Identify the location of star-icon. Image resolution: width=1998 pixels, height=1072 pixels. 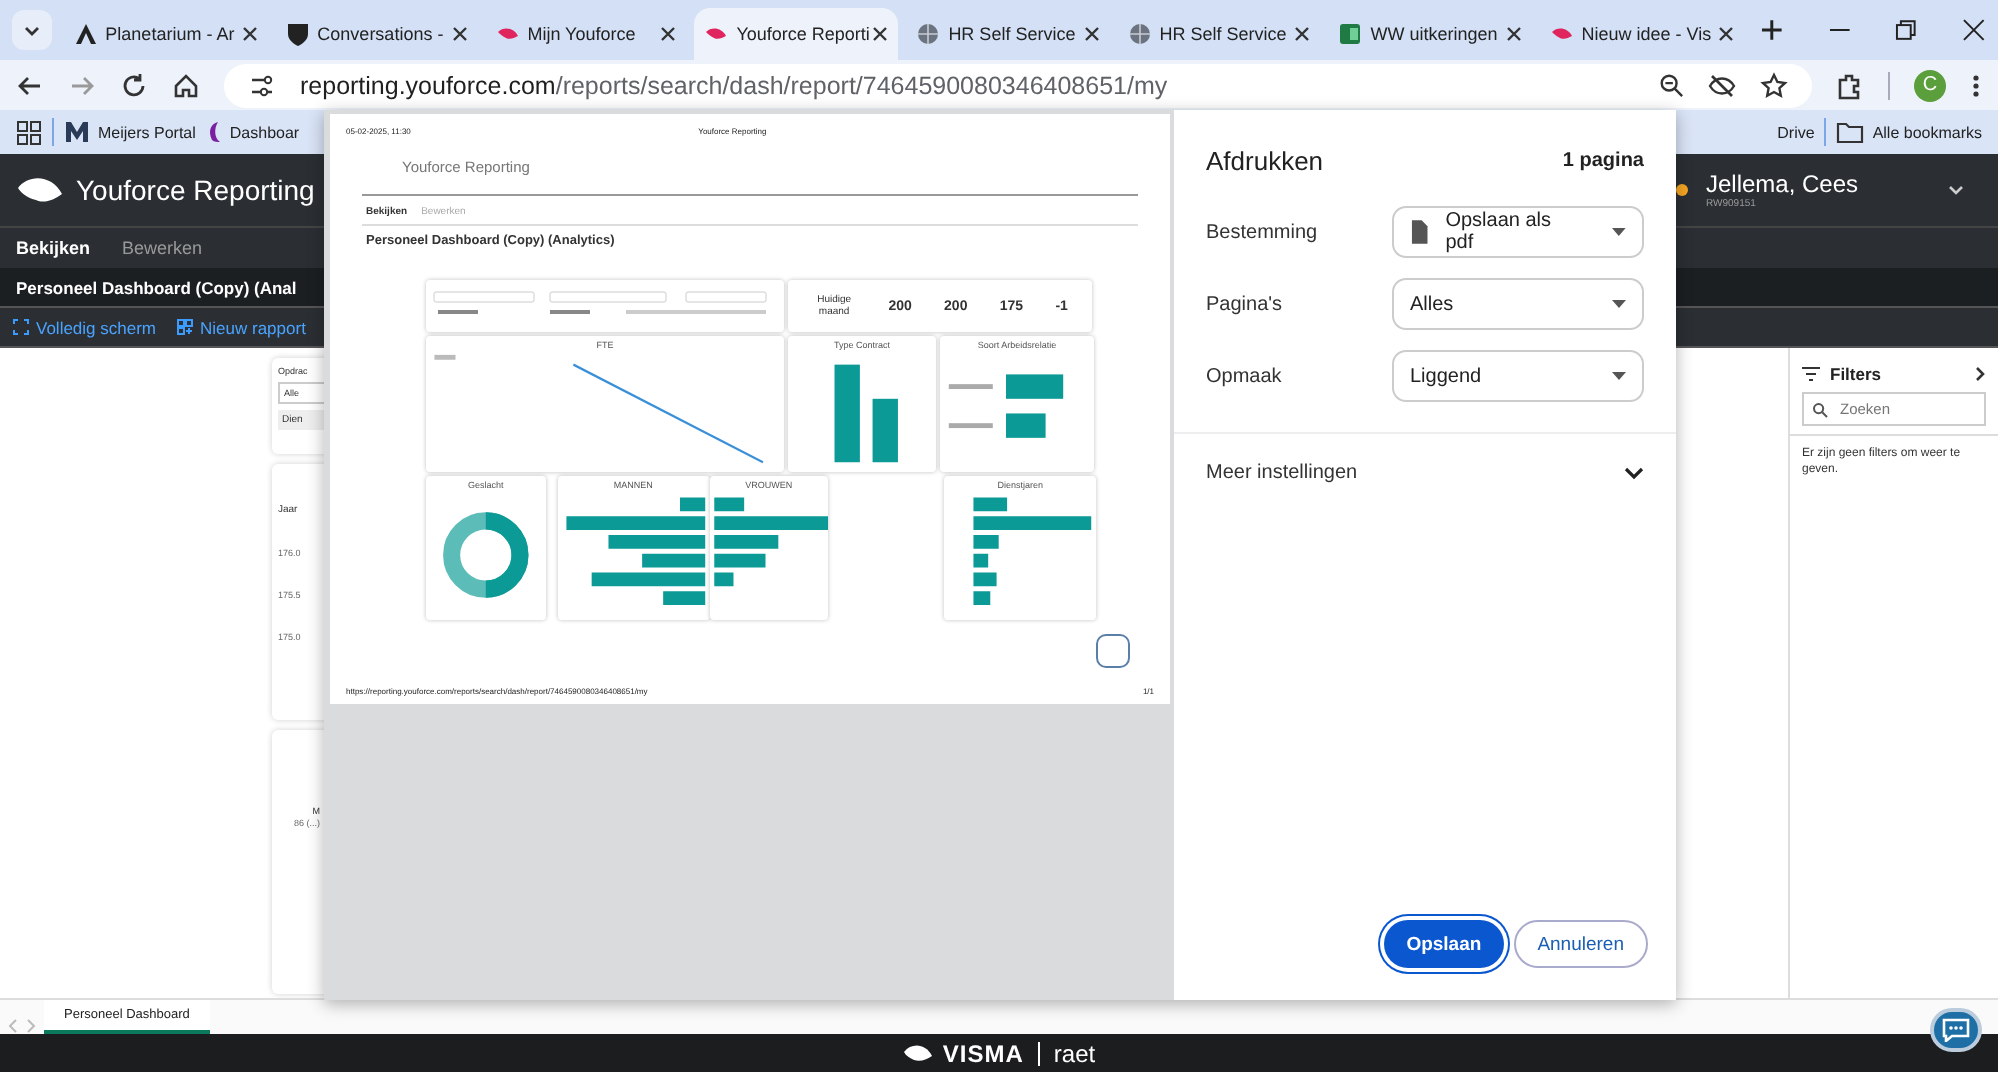
(1774, 85).